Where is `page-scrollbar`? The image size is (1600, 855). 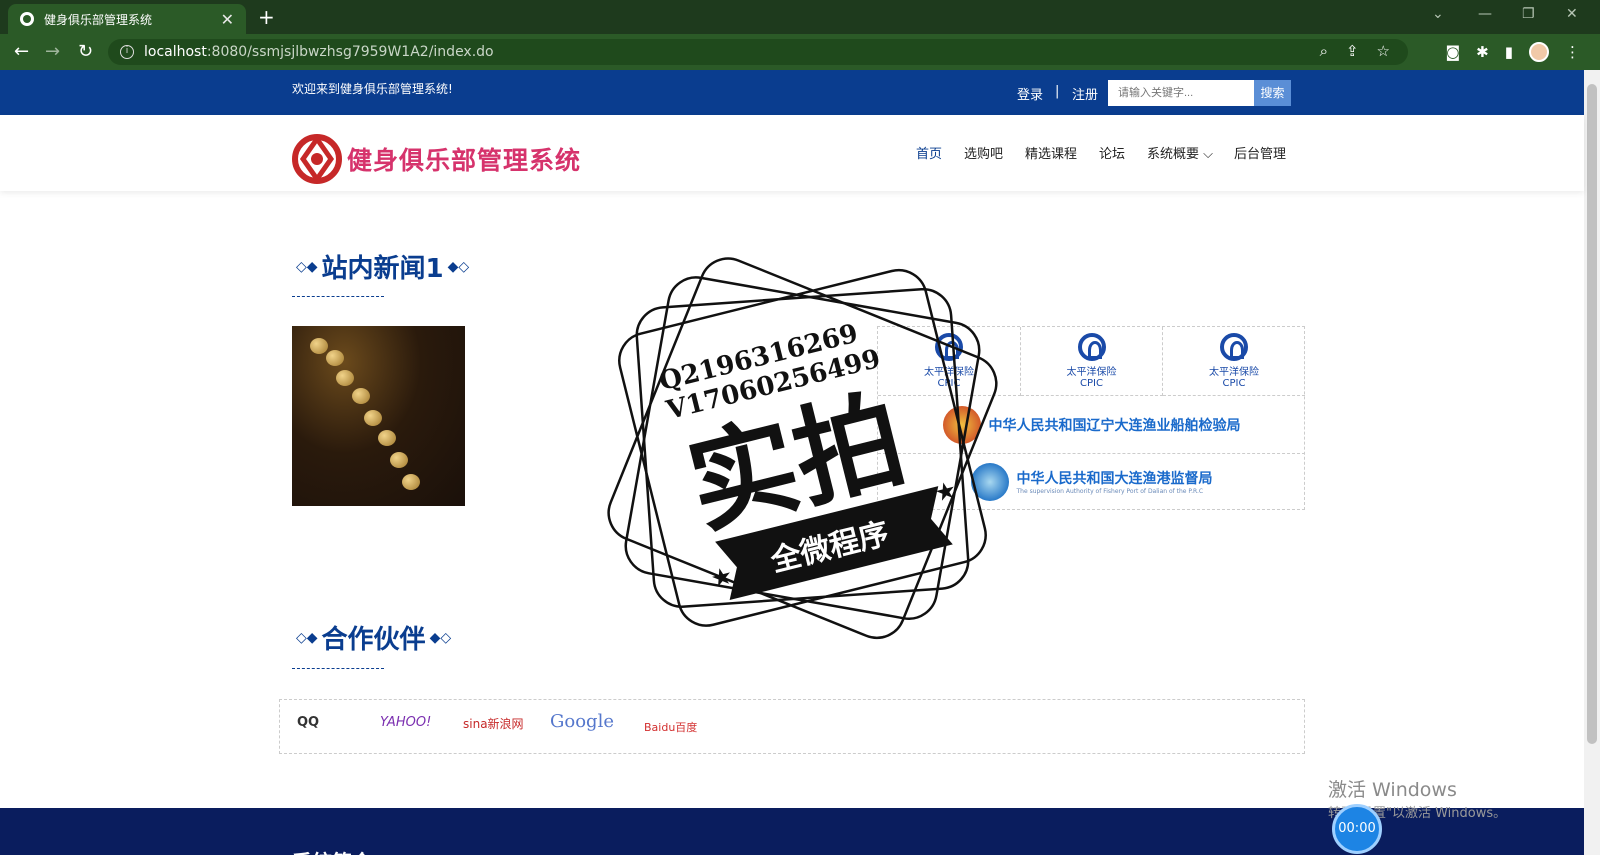
page-scrollbar is located at coordinates (1592, 462).